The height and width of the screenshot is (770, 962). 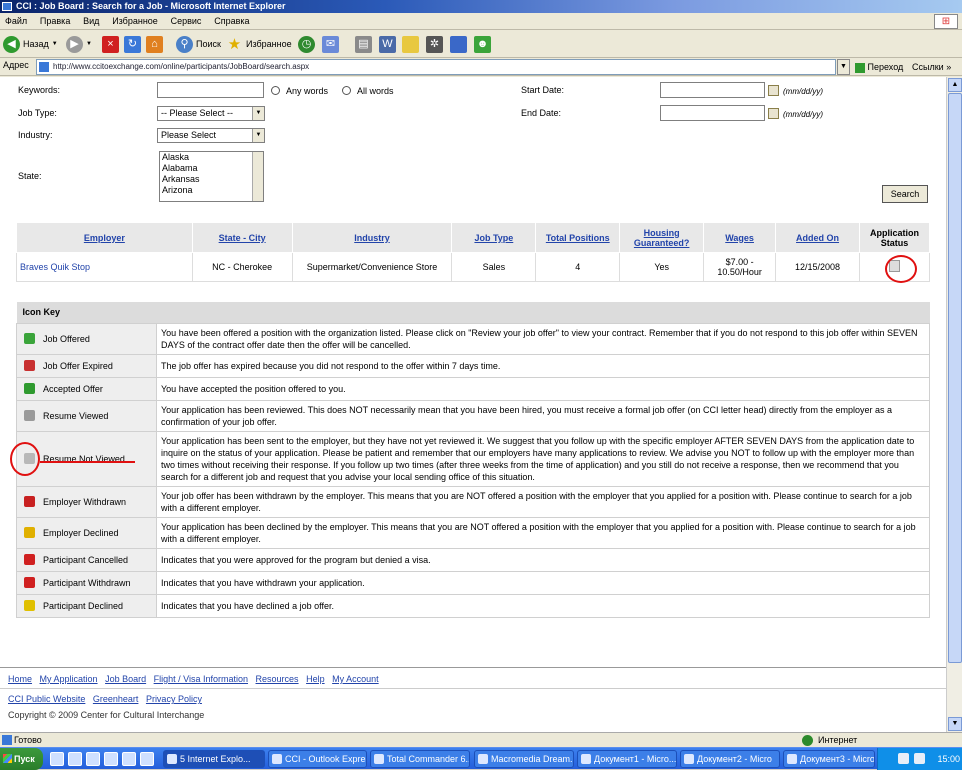 What do you see at coordinates (372, 237) in the screenshot?
I see `col-industry: Industry` at bounding box center [372, 237].